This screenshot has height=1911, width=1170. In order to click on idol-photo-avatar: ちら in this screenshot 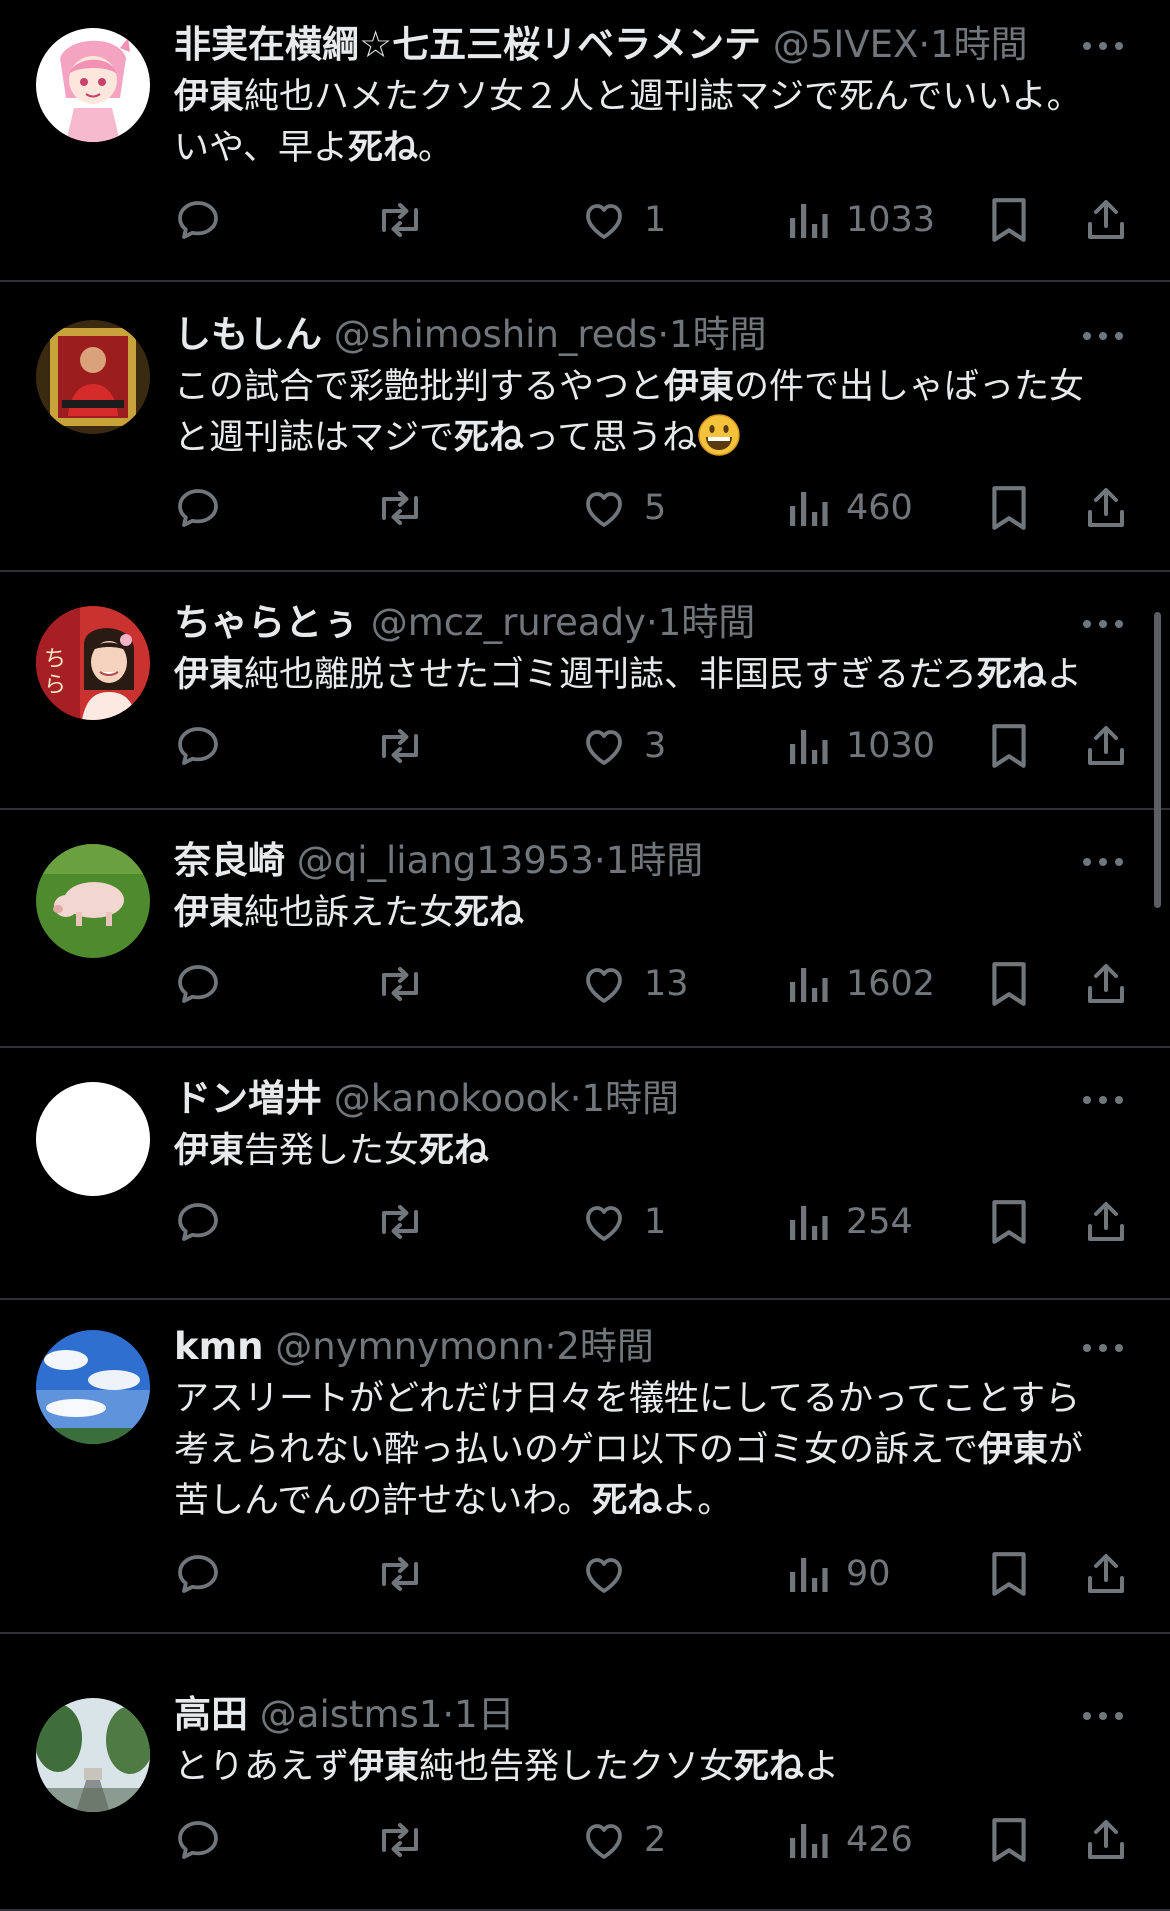, I will do `click(93, 663)`.